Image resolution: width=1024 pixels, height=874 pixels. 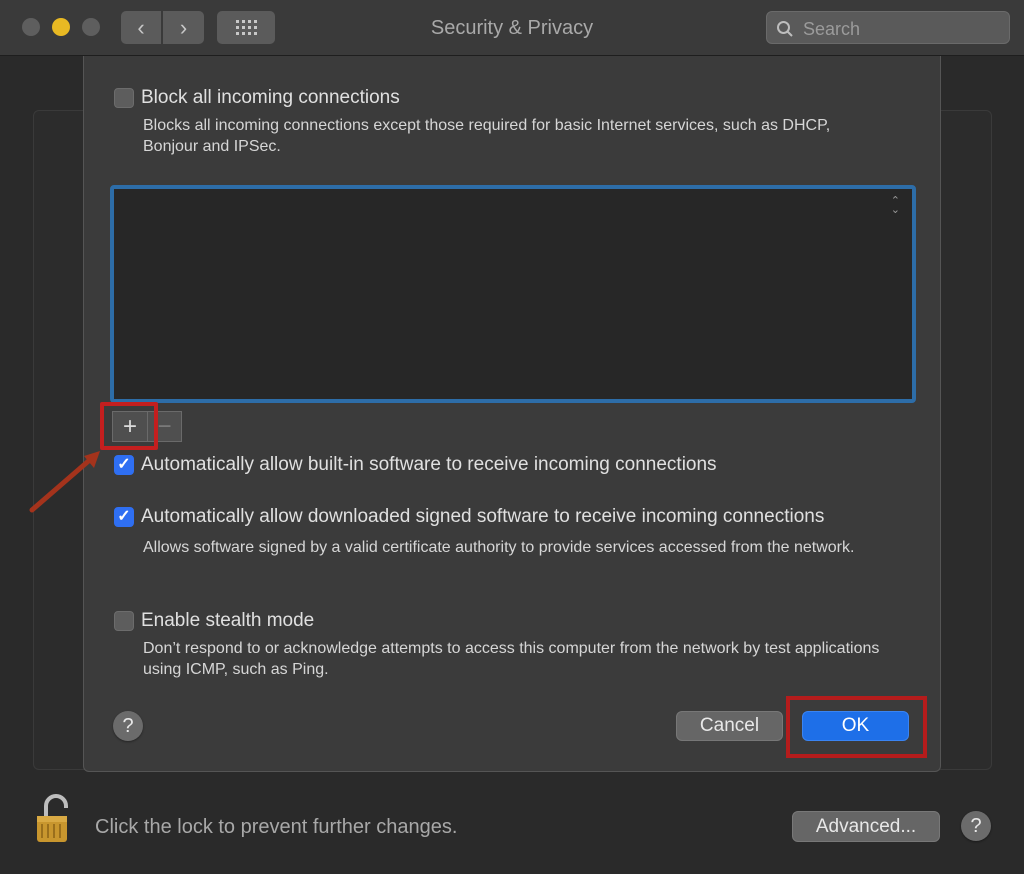 What do you see at coordinates (856, 727) in the screenshot?
I see `highlight-ok-button` at bounding box center [856, 727].